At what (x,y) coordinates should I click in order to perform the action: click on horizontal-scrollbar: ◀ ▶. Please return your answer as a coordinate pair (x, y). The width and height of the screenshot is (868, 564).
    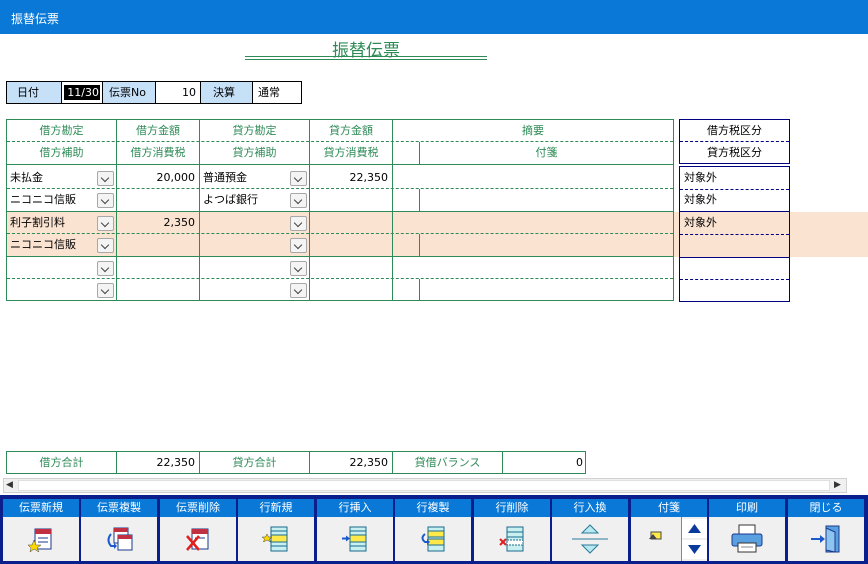
    Looking at the image, I should click on (425, 485).